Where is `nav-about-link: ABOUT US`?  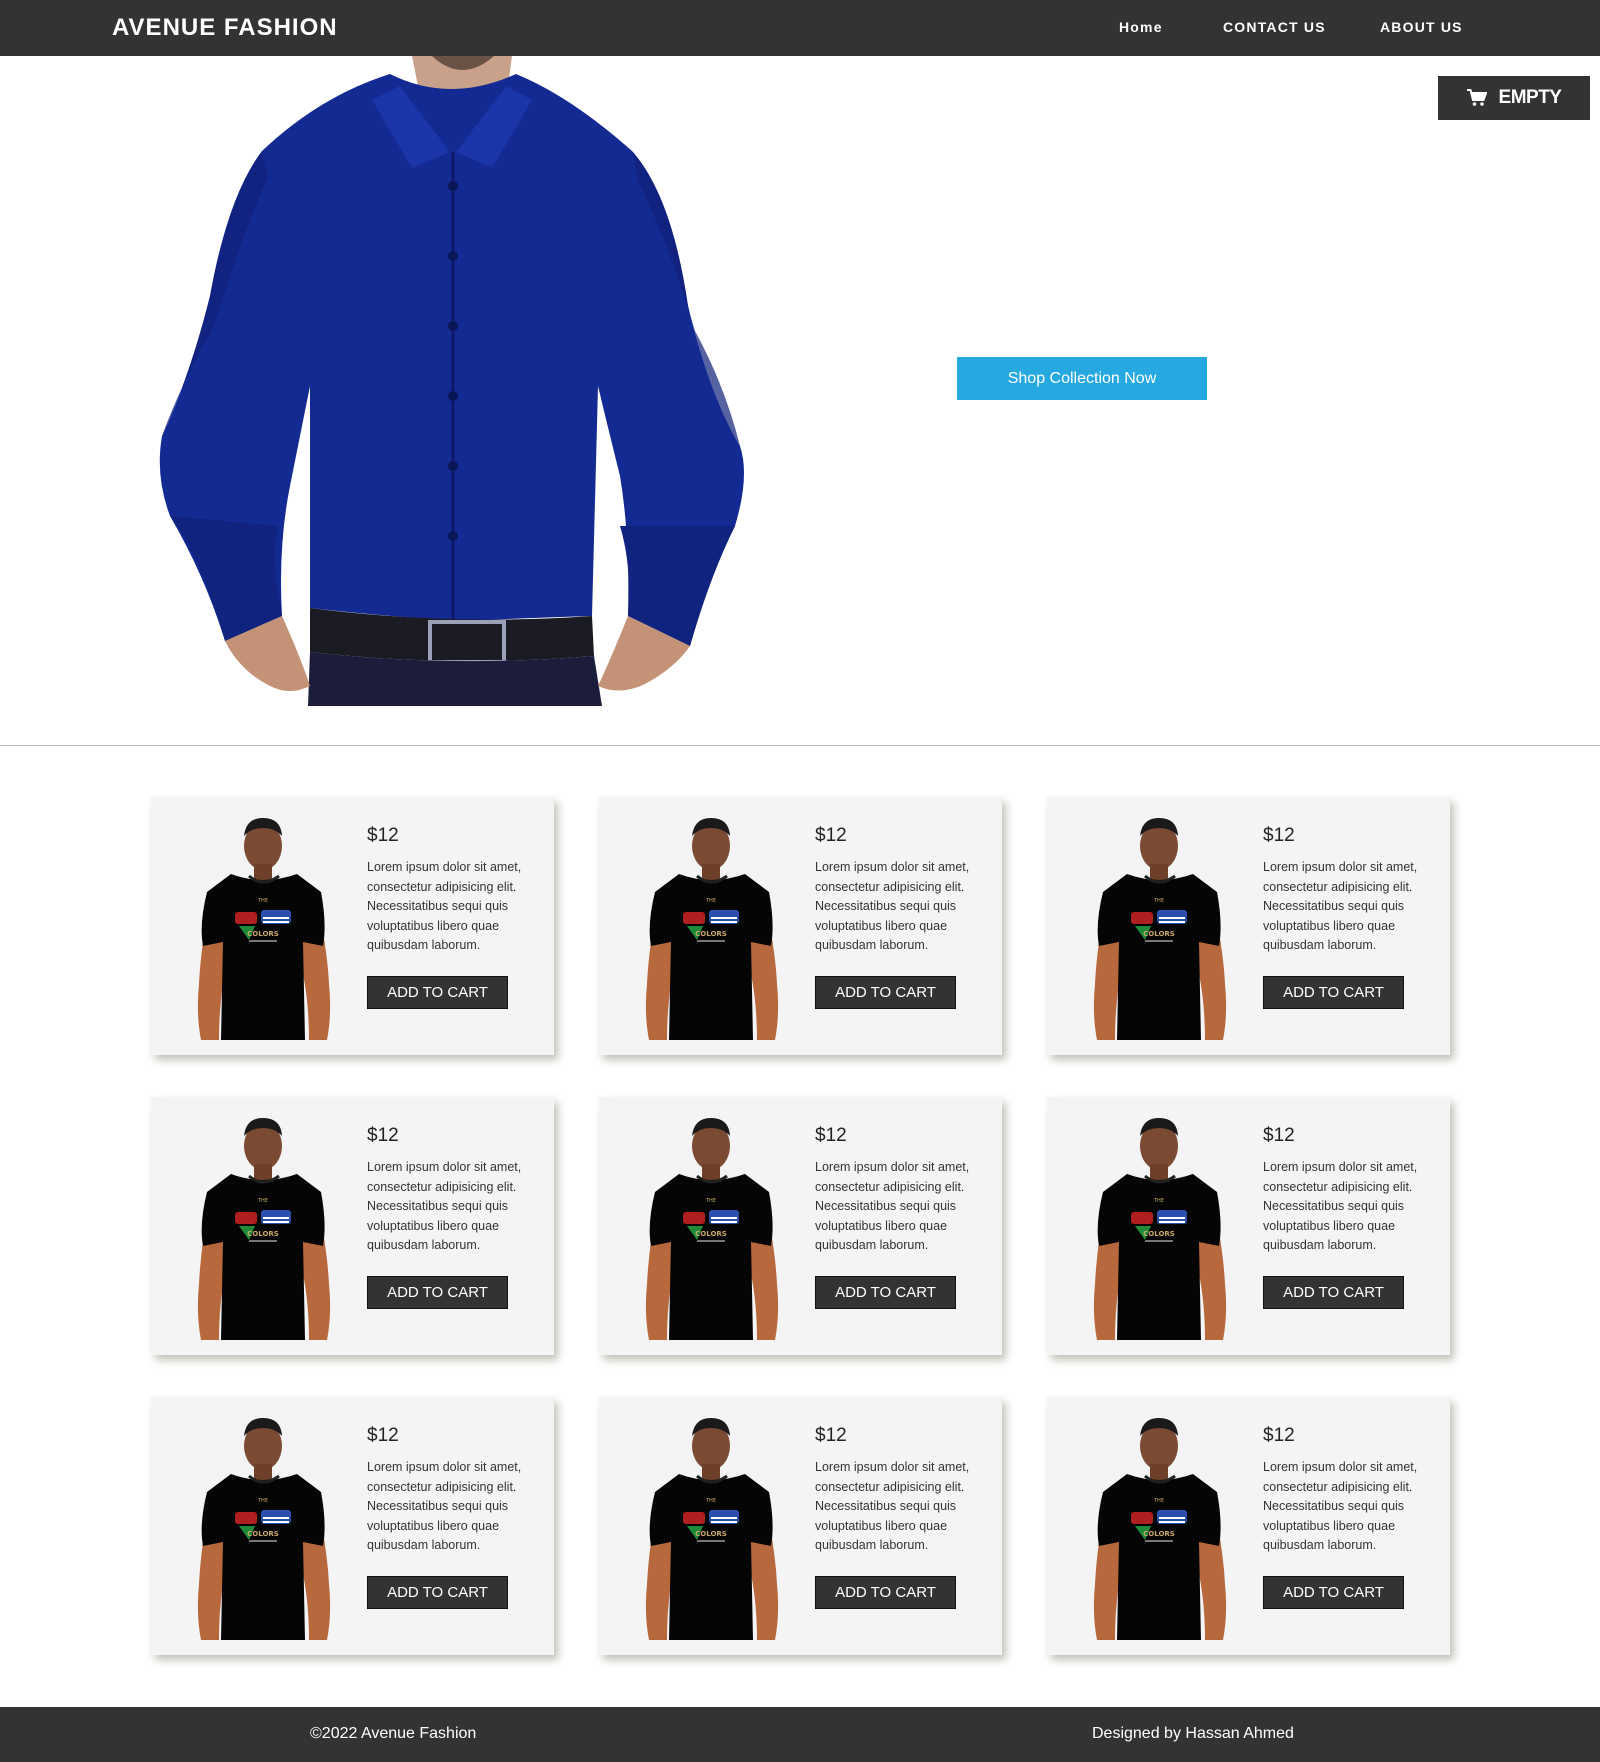
nav-about-link: ABOUT US is located at coordinates (1421, 29).